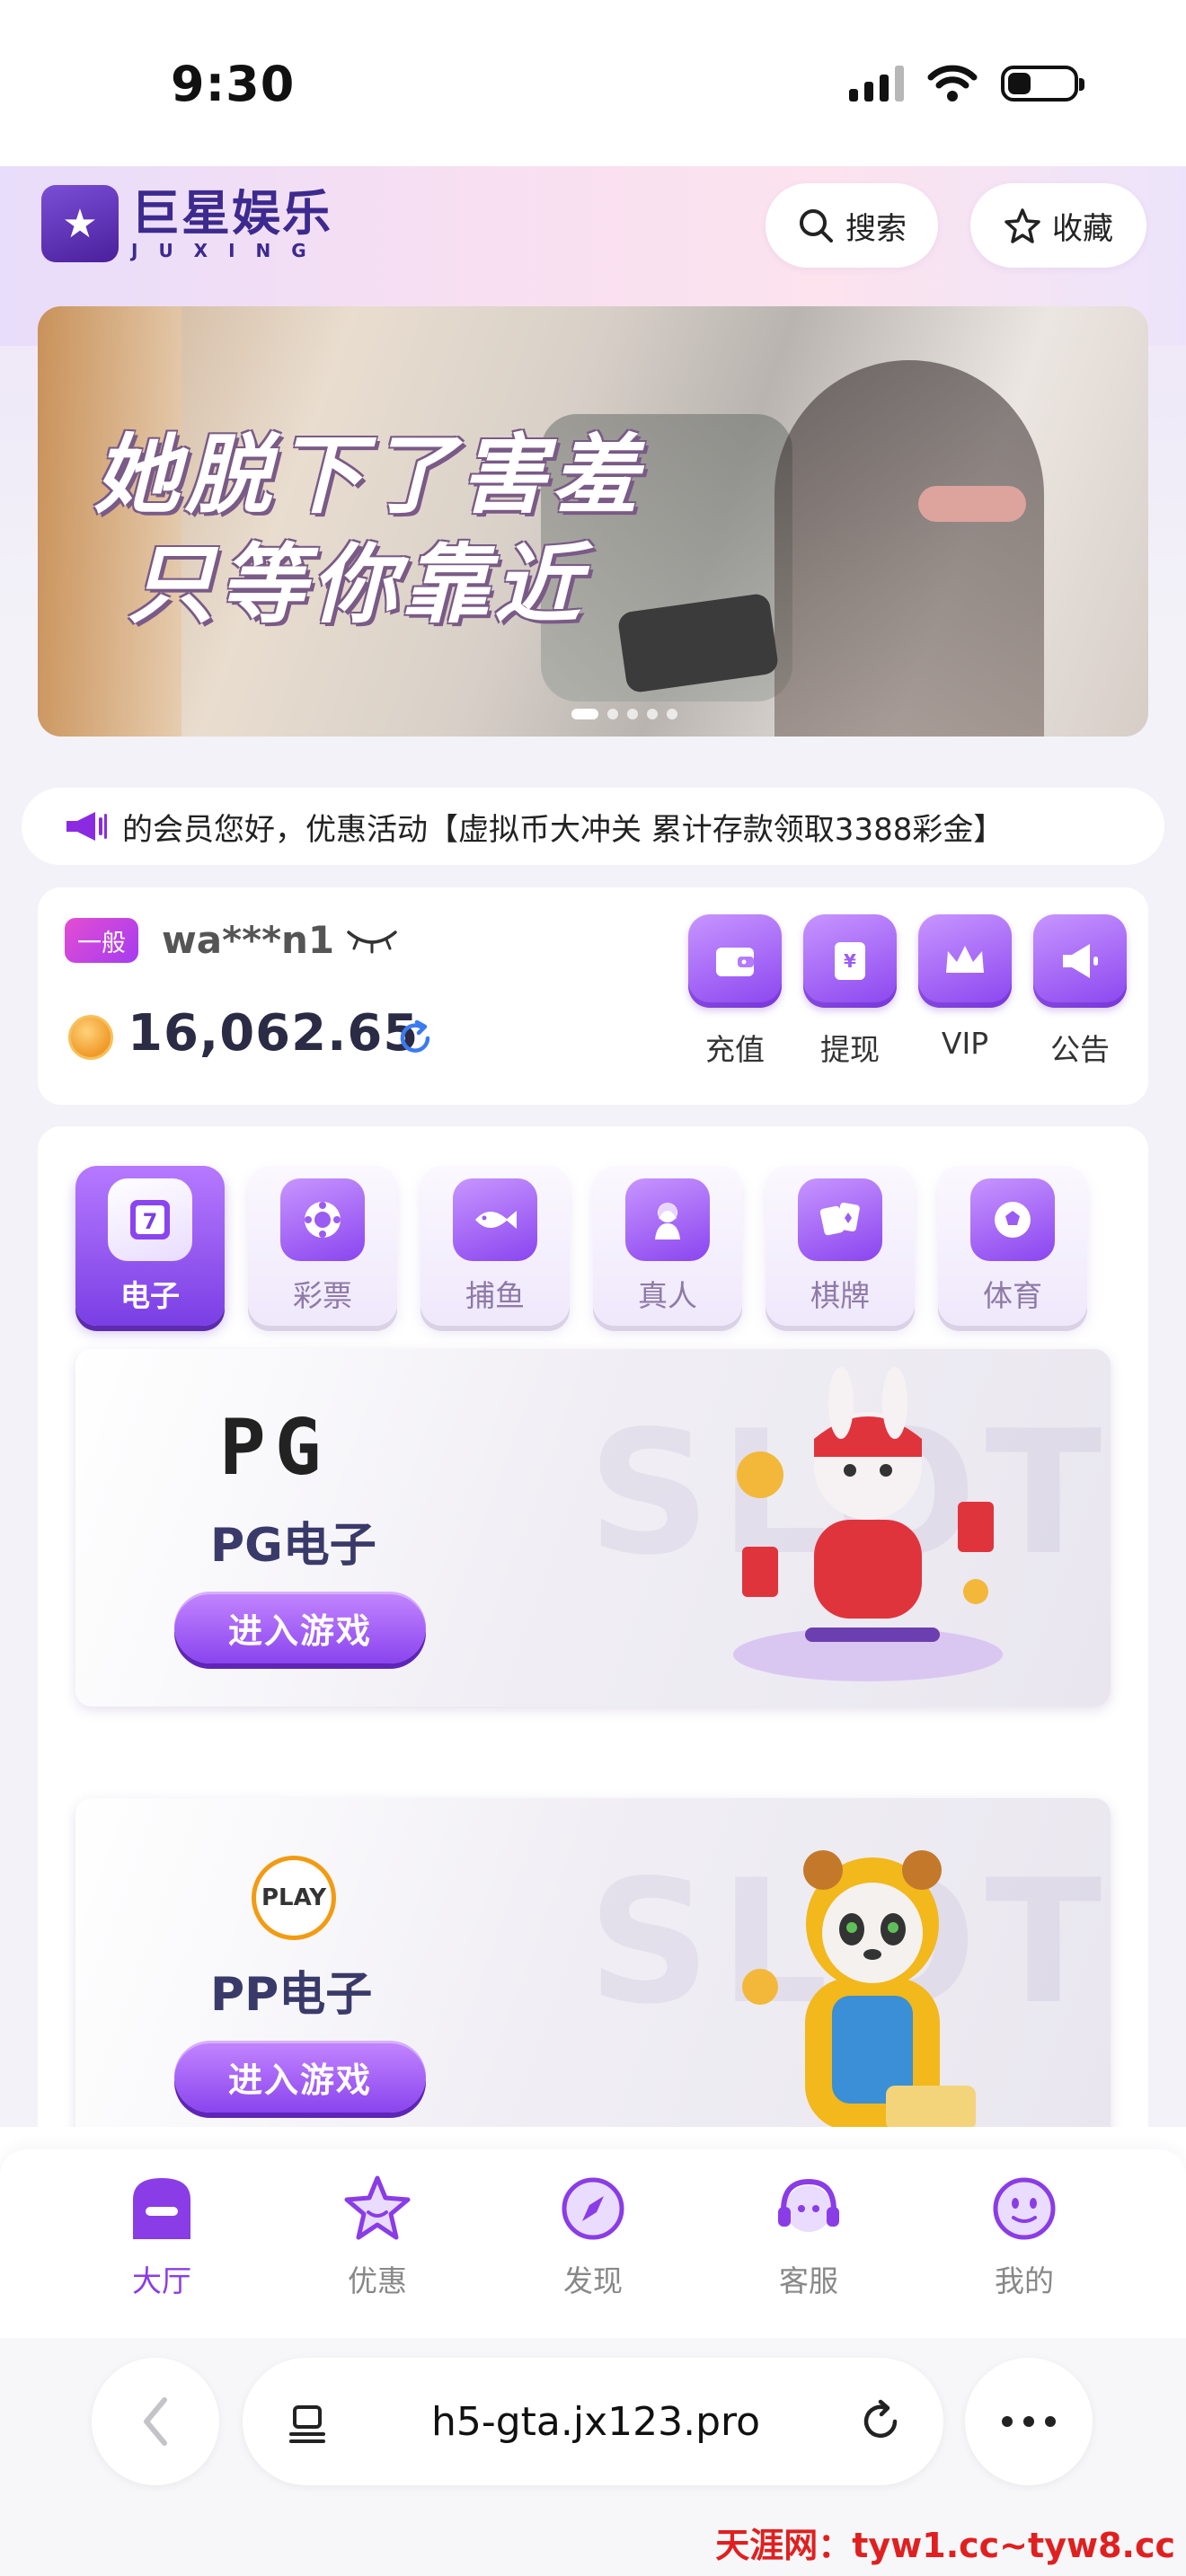  I want to click on slot-seven-icon: 7, so click(150, 1219).